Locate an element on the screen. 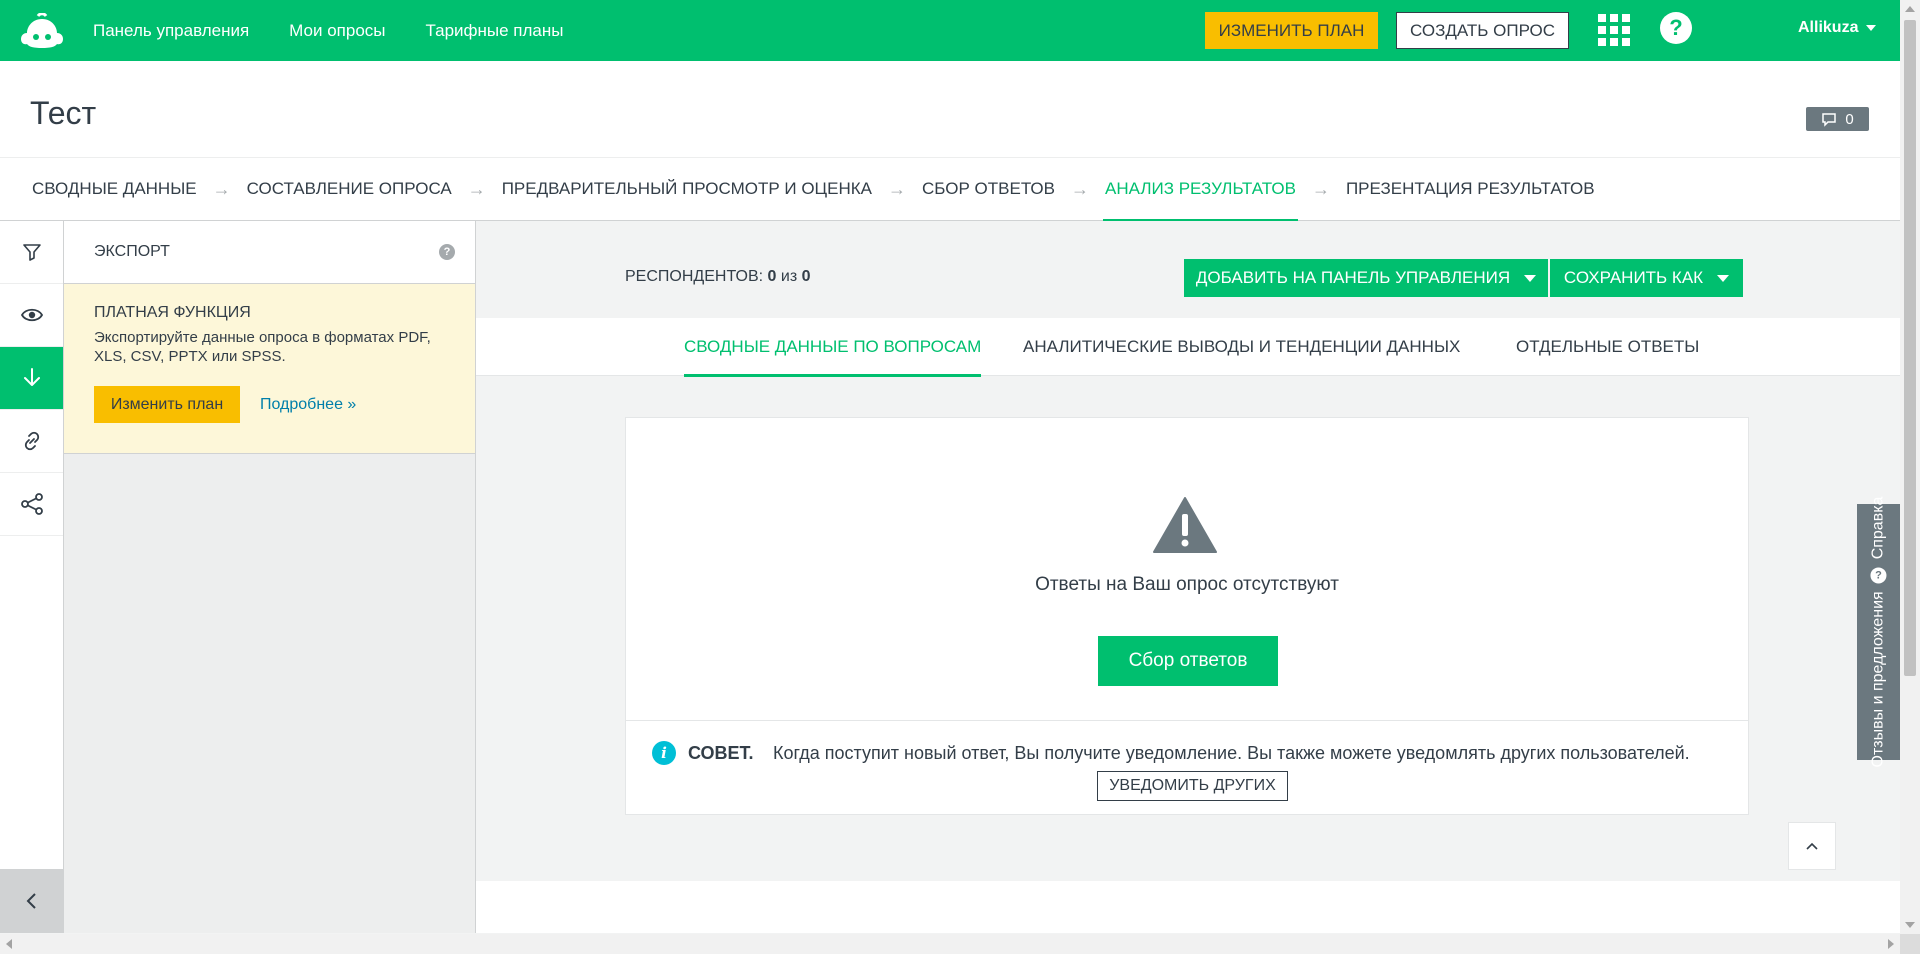 Image resolution: width=1920 pixels, height=954 pixels. share-icon is located at coordinates (31, 504).